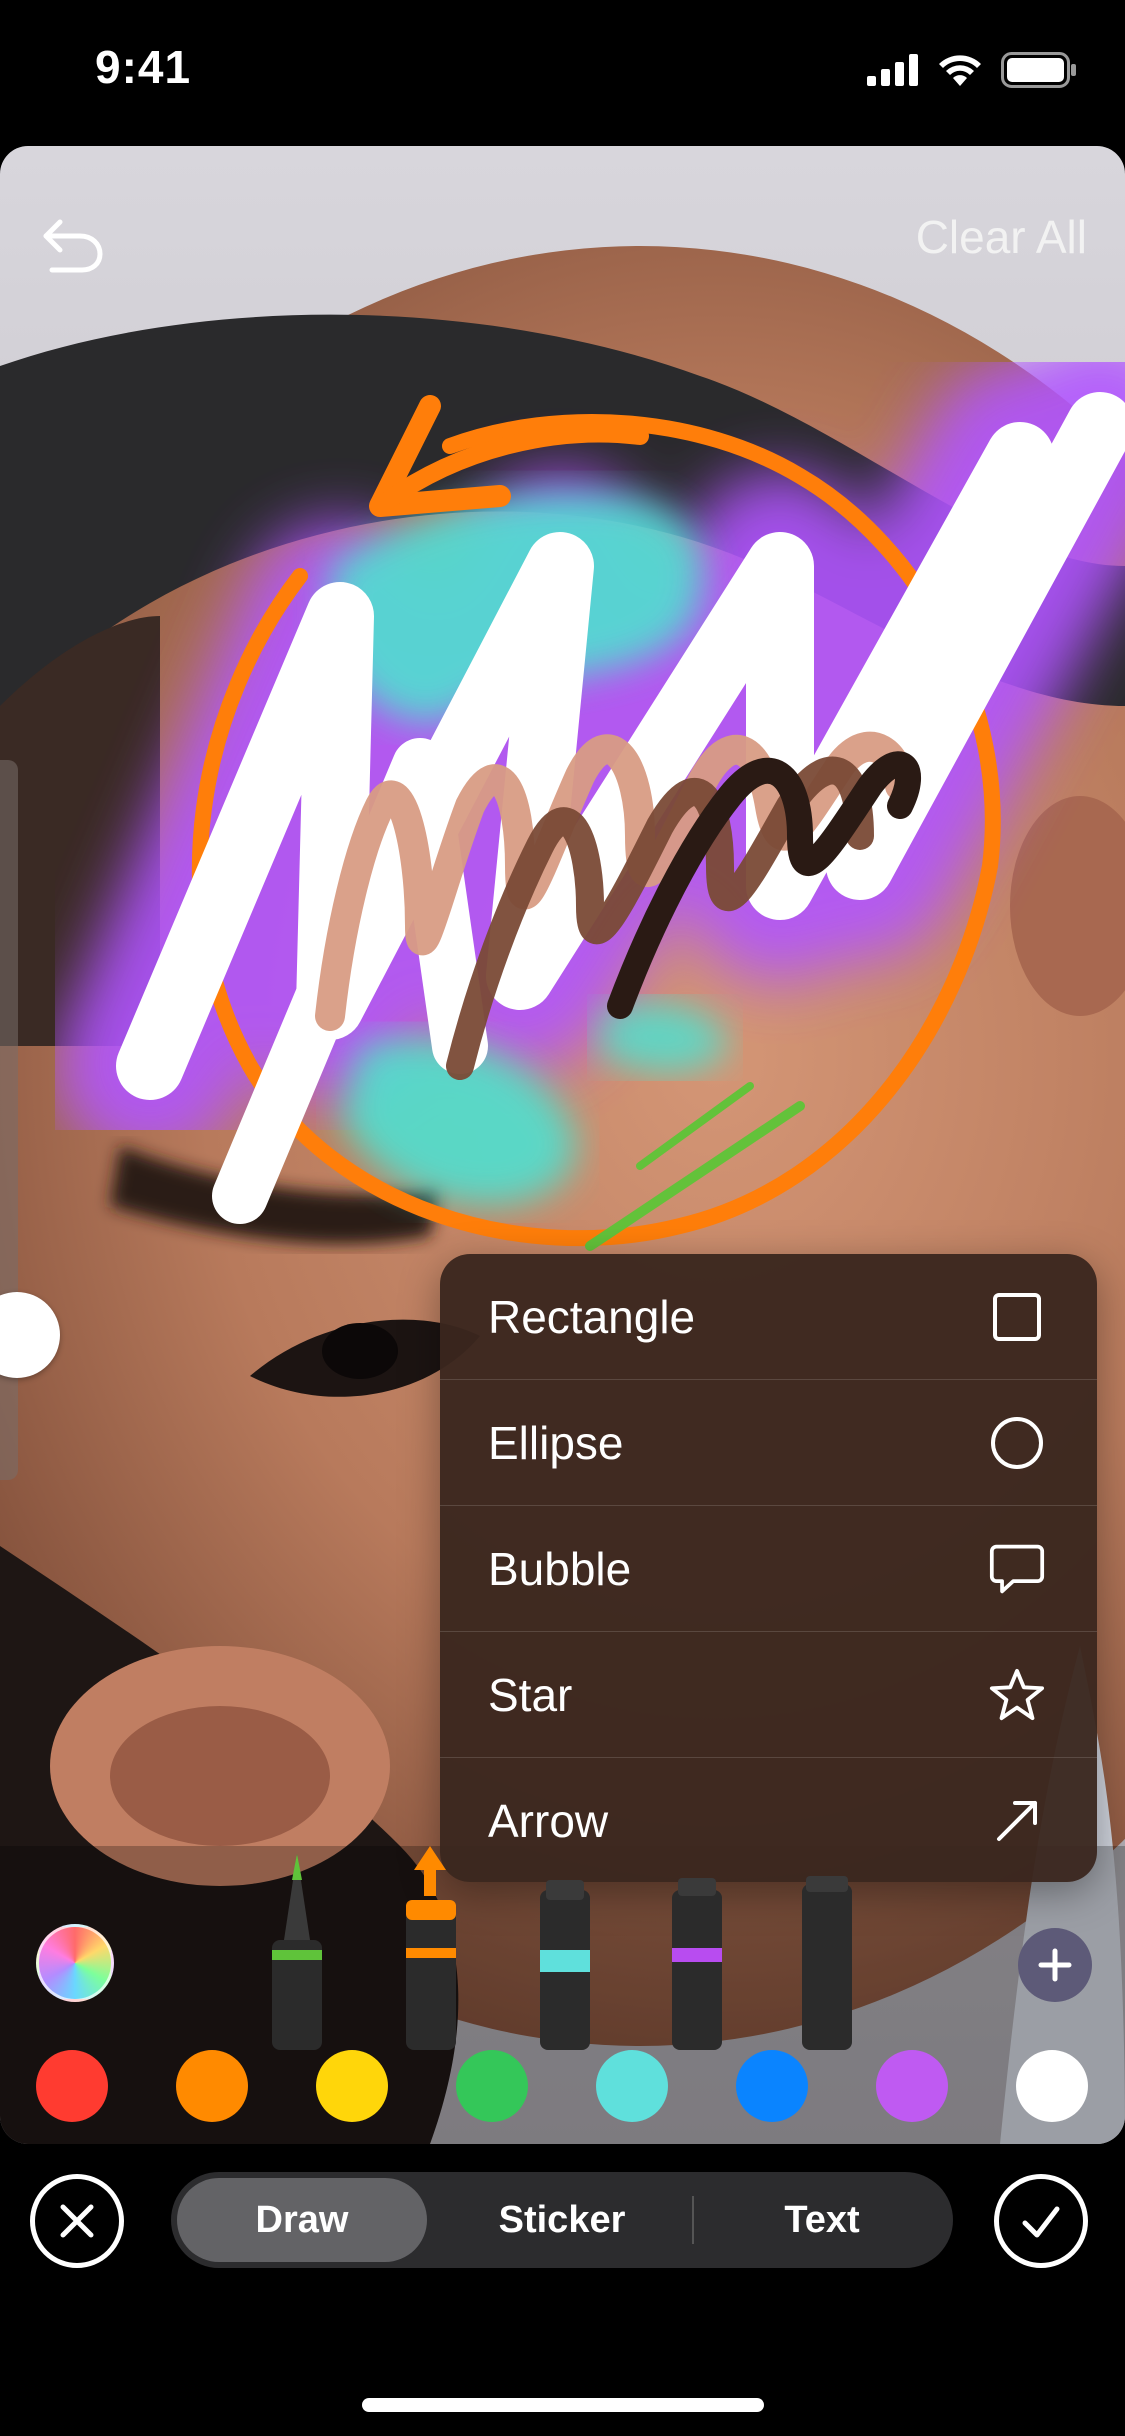  Describe the element at coordinates (768, 1443) in the screenshot. I see `menu-item-ellipse: Ellipse` at that location.